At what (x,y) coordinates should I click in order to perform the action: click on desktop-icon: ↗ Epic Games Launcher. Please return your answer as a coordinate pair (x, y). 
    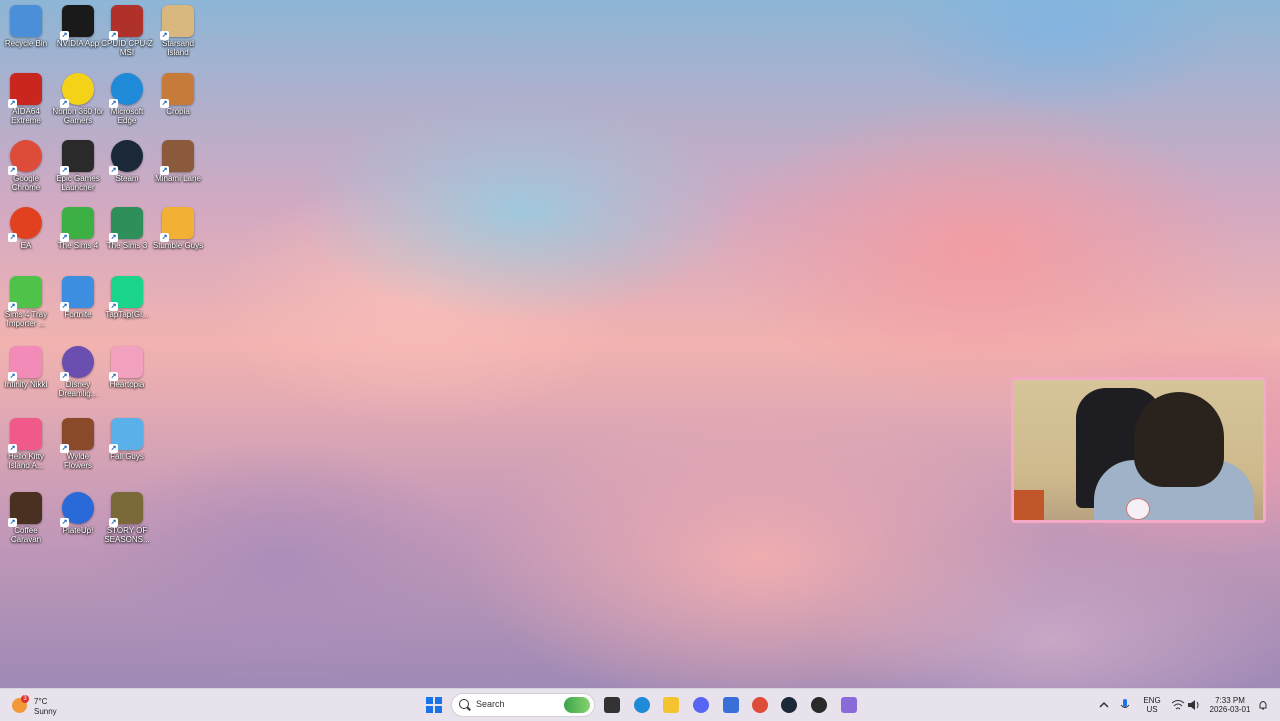
    Looking at the image, I should click on (78, 173).